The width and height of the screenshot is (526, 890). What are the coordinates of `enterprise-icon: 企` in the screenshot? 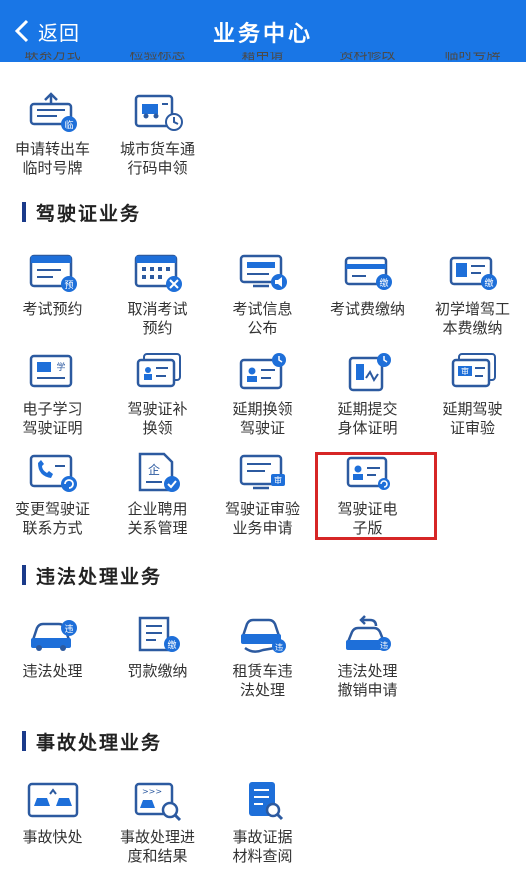 It's located at (159, 472).